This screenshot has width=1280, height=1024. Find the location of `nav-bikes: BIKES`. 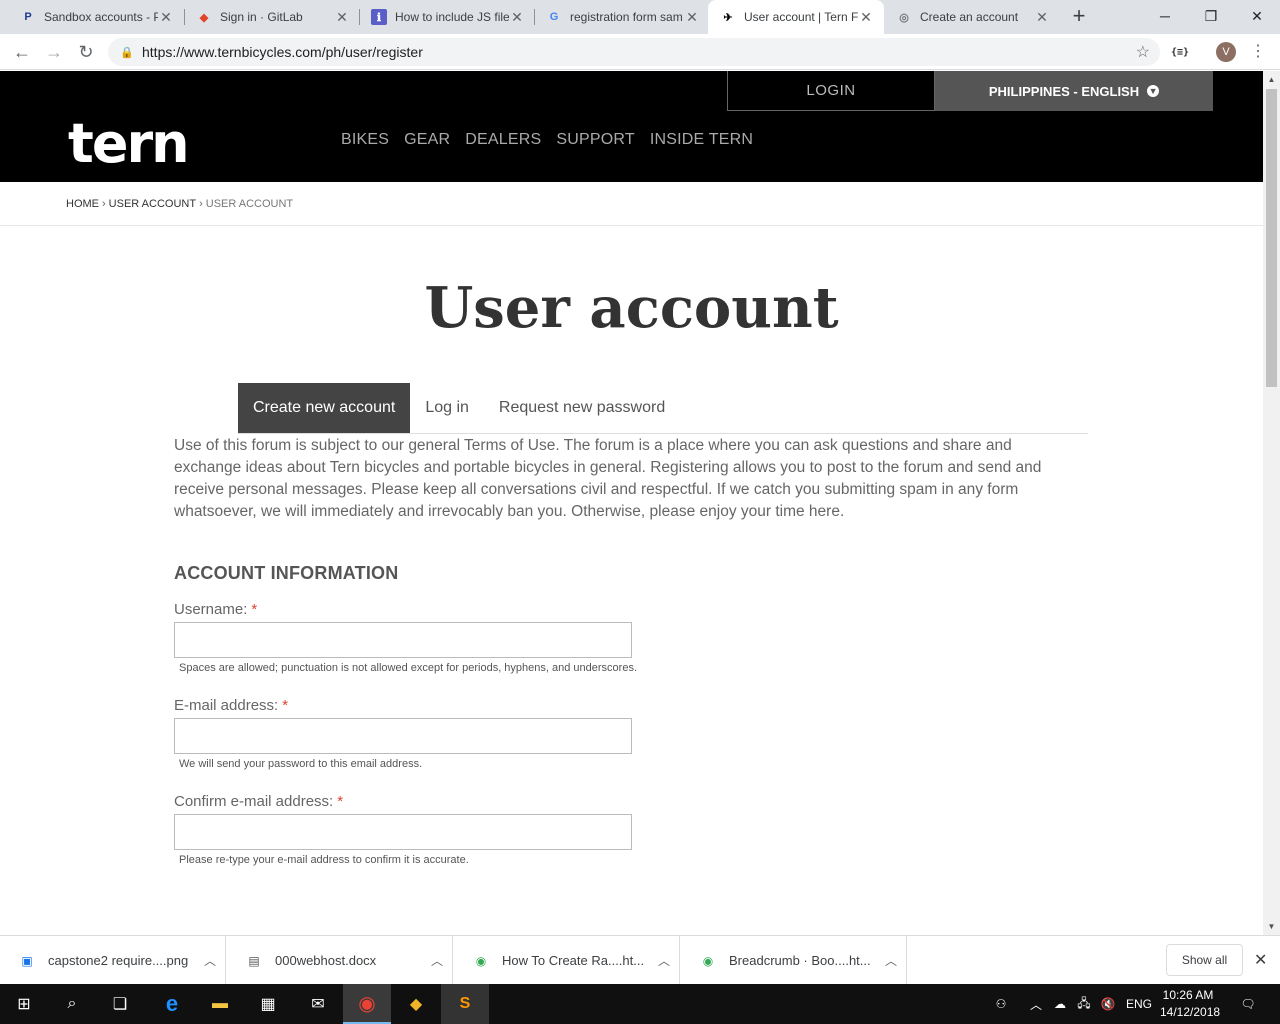

nav-bikes: BIKES is located at coordinates (365, 140).